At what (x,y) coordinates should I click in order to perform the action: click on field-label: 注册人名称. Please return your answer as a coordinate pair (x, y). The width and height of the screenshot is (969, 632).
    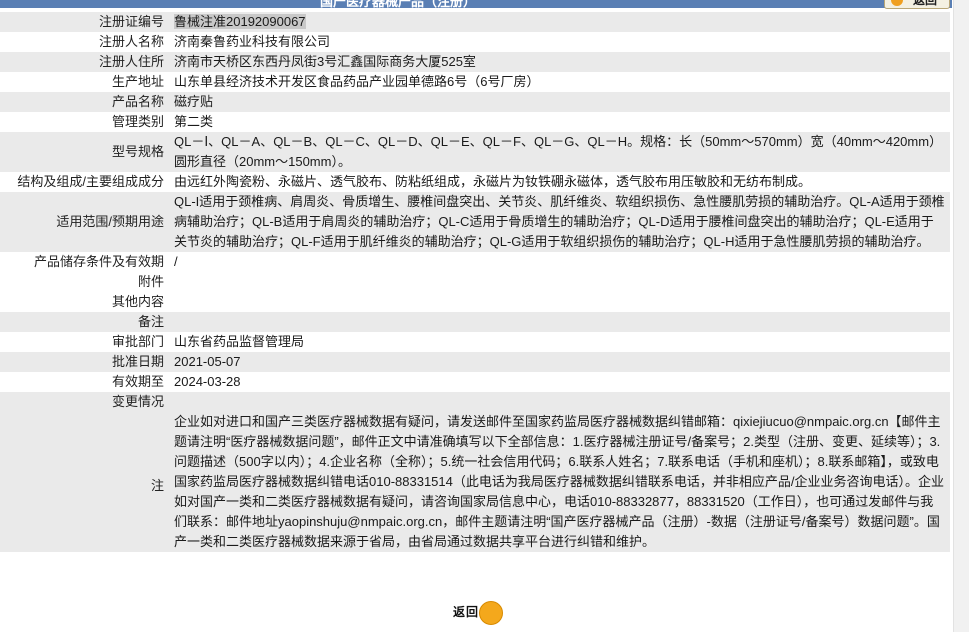
    Looking at the image, I should click on (85, 42).